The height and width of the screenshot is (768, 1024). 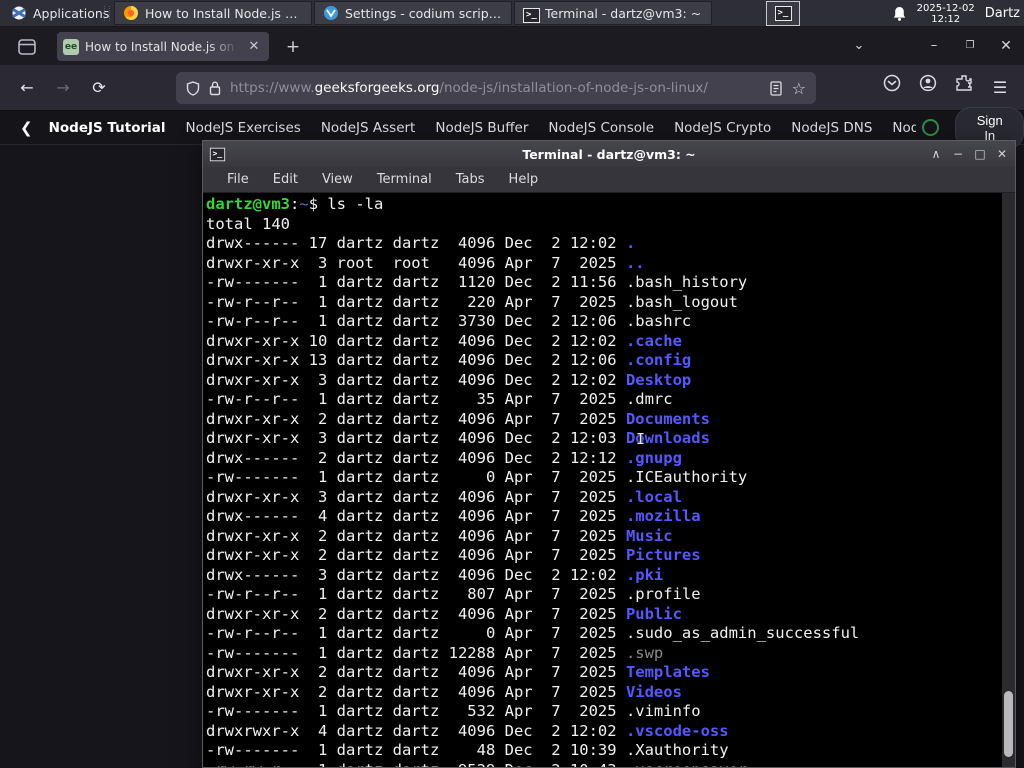 I want to click on subnav-link-clipped: Node, so click(x=899, y=128).